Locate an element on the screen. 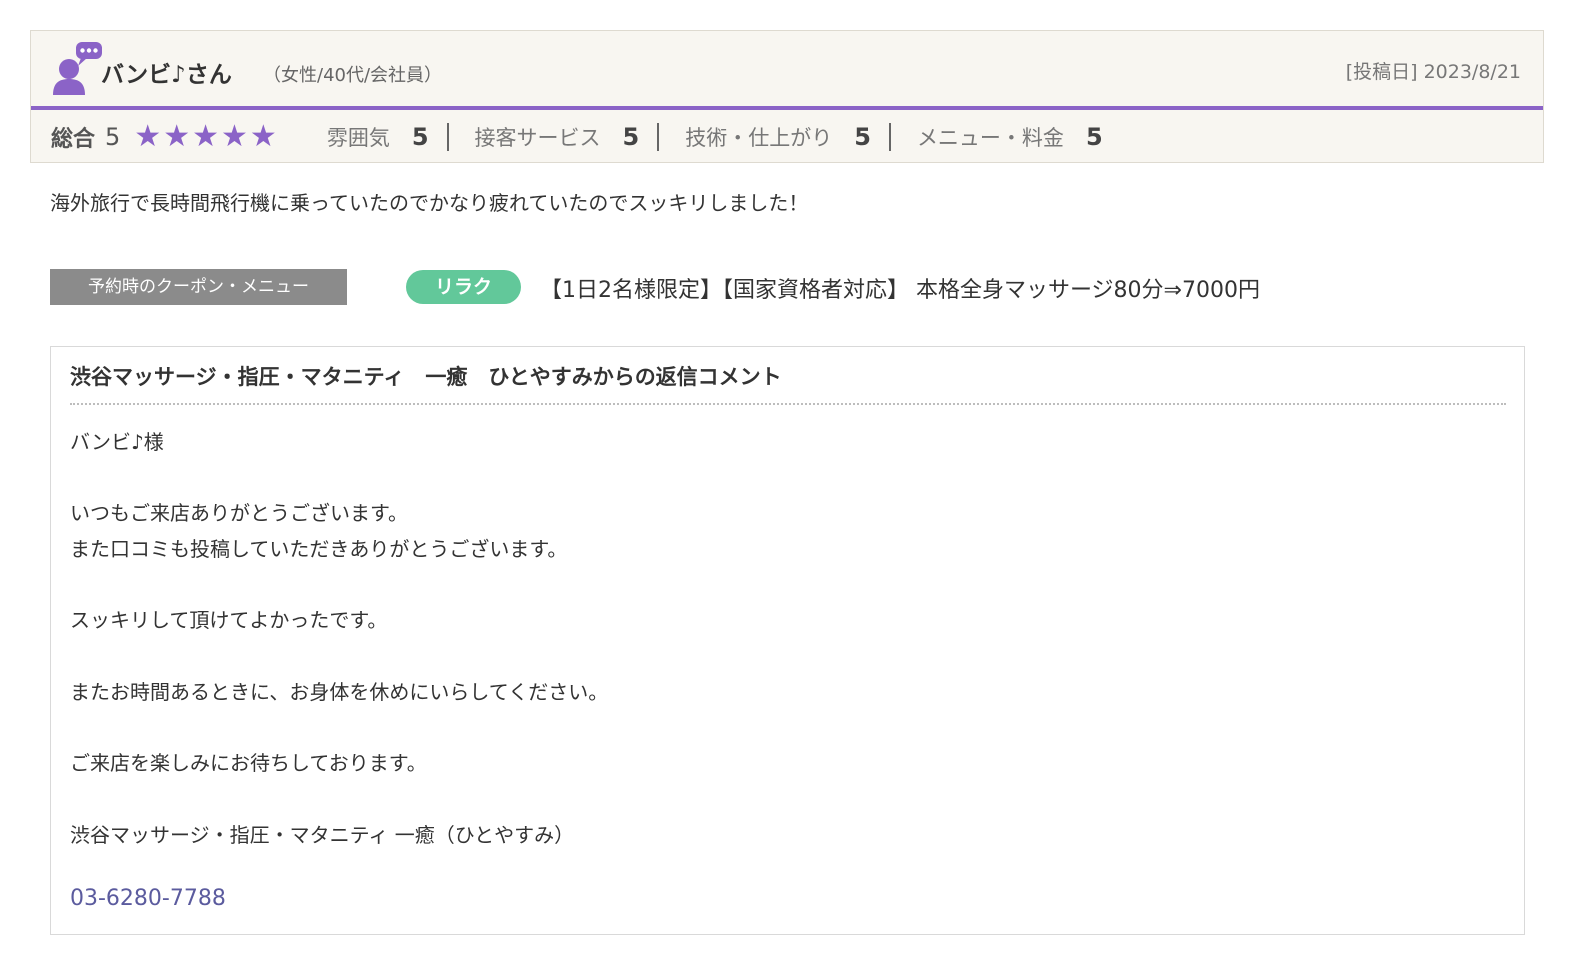  rating-label: メニュー・料金 is located at coordinates (990, 137).